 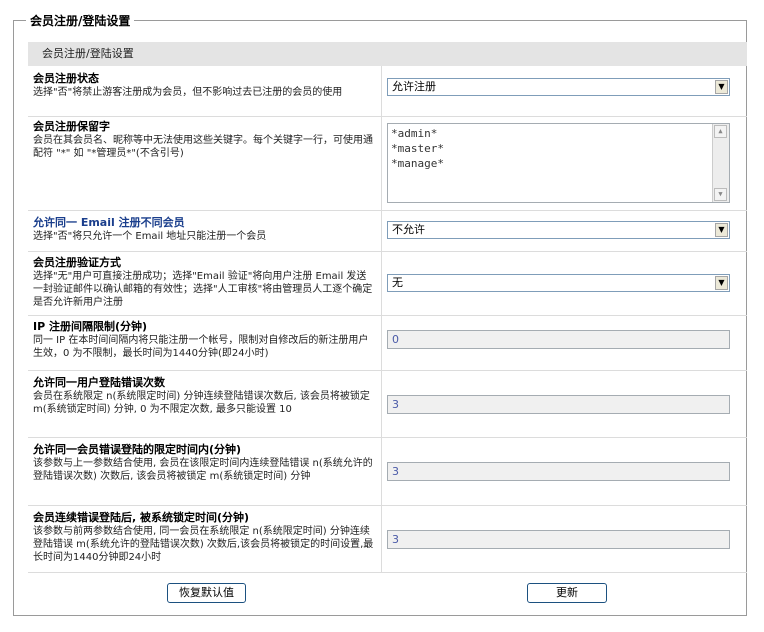 What do you see at coordinates (397, 282) in the screenshot?
I see `select-value: 无` at bounding box center [397, 282].